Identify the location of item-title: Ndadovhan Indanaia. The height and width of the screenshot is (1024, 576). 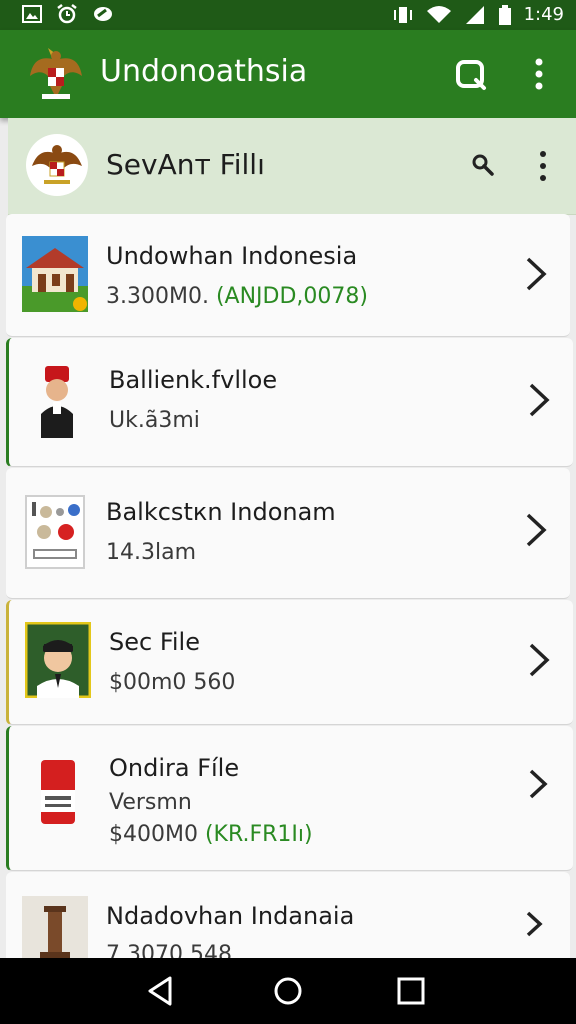
(230, 916).